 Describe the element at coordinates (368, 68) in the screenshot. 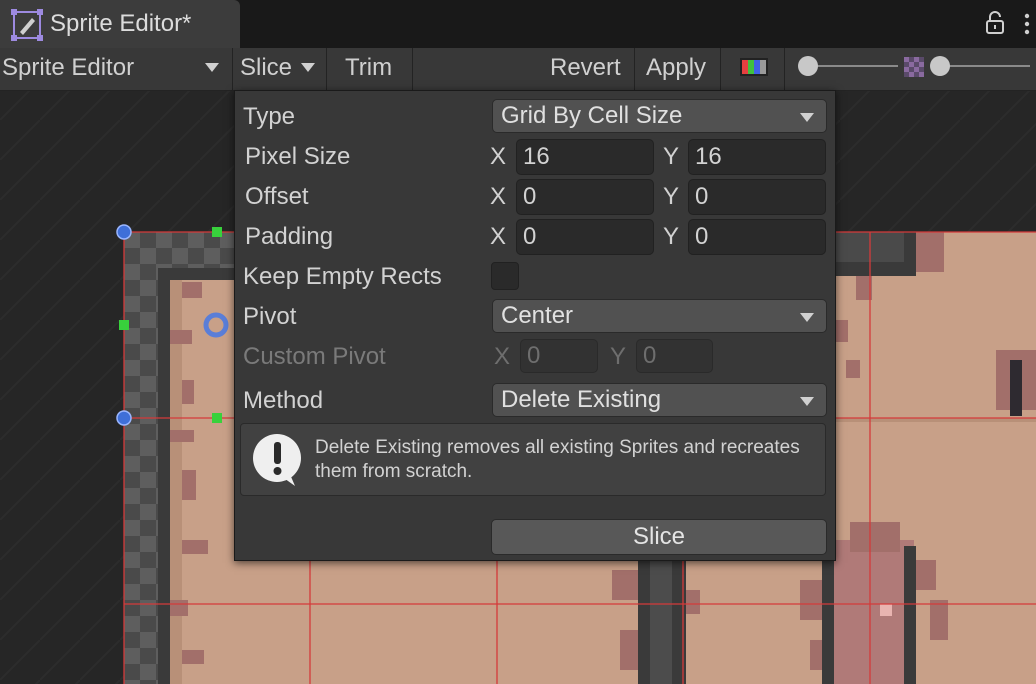

I see `trim-button: Trim` at that location.